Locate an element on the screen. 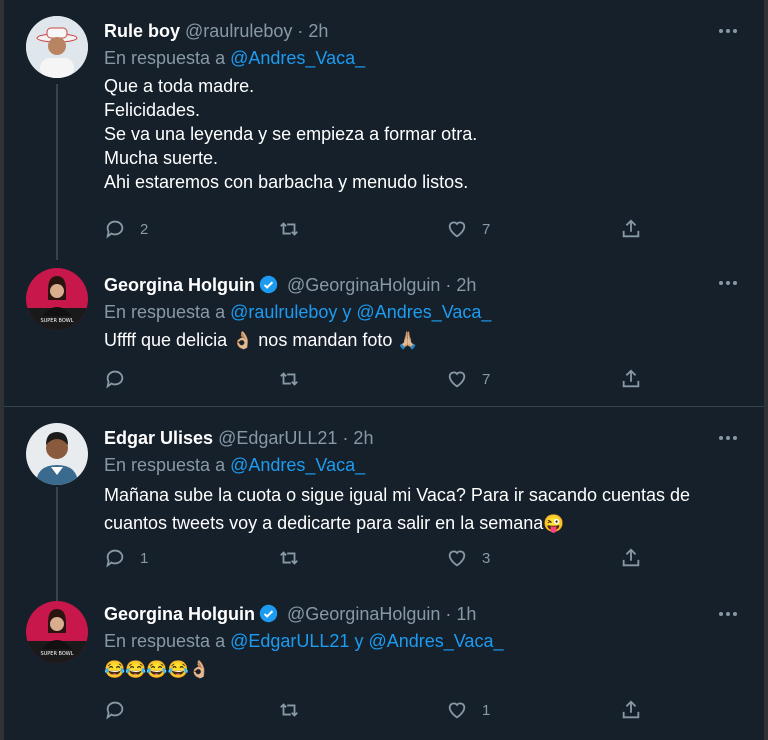 This screenshot has width=768, height=740. like-button: 3 is located at coordinates (468, 558).